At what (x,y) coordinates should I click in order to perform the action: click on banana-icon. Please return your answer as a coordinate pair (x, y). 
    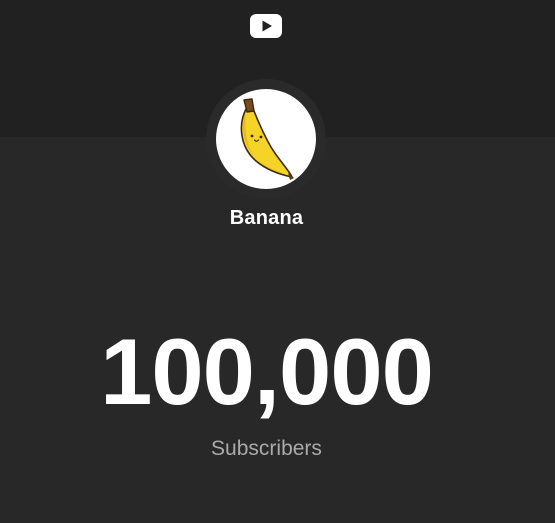
    Looking at the image, I should click on (267, 139).